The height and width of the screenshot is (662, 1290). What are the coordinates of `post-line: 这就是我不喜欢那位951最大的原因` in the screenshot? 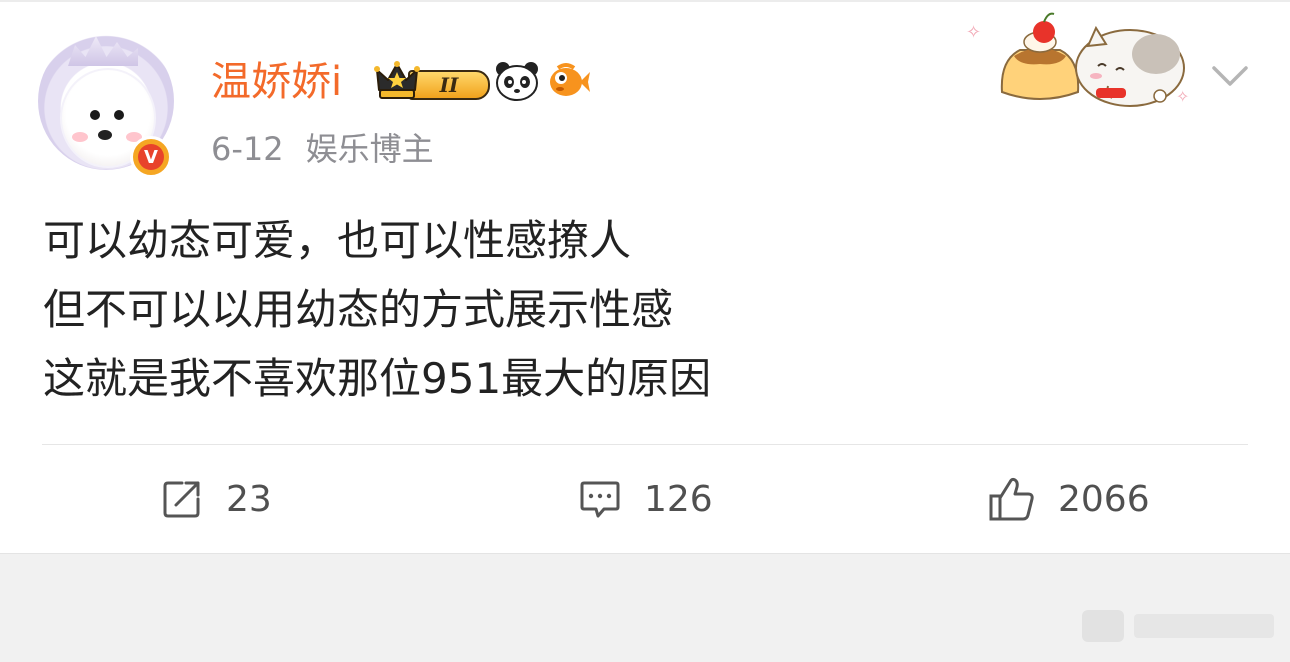 It's located at (377, 378).